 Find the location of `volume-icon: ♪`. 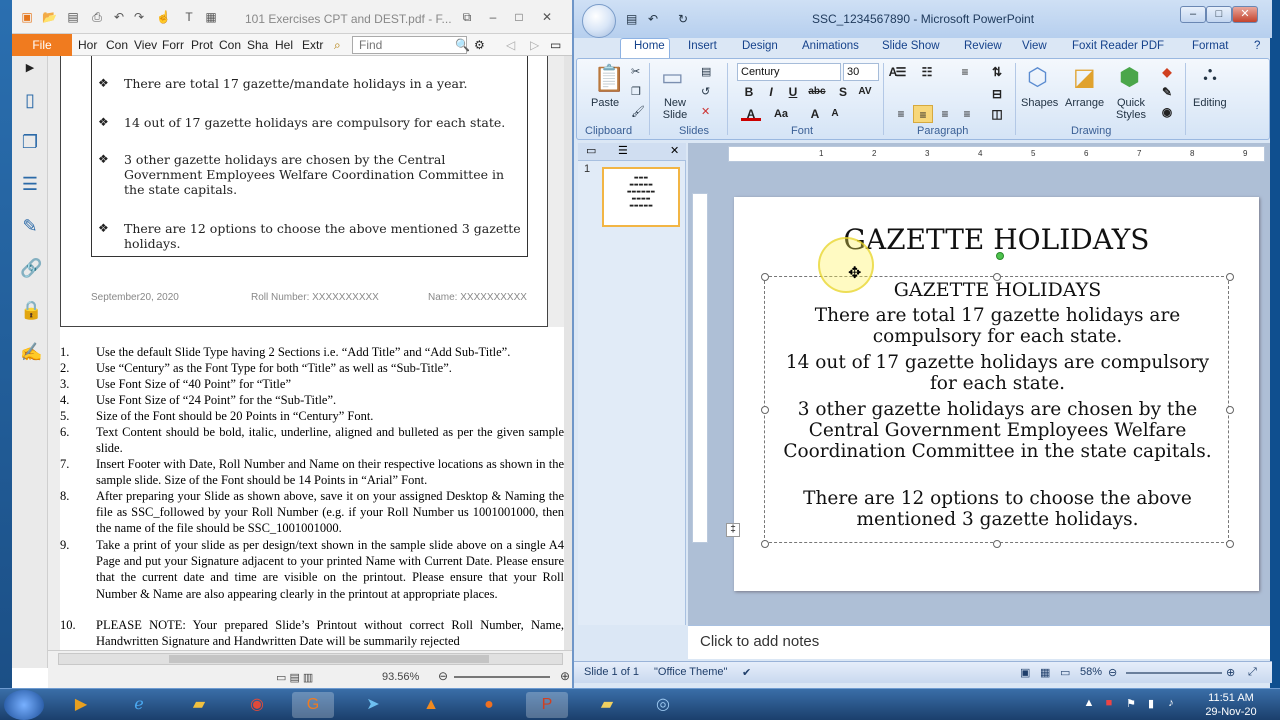

volume-icon: ♪ is located at coordinates (1171, 704).